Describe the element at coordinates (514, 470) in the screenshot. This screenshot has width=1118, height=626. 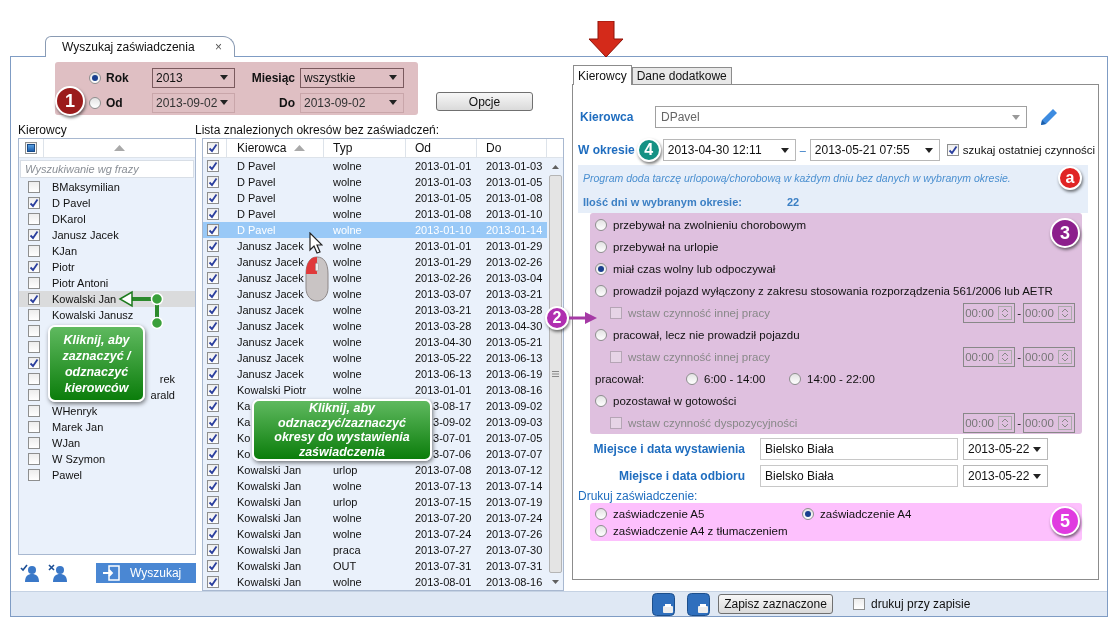
I see `table-cell: 2013-07-12` at that location.